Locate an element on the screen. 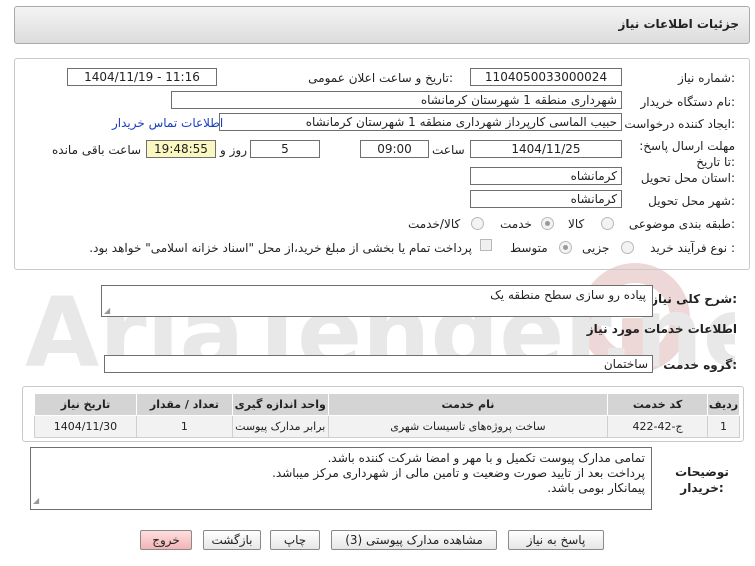  days-label: روز و is located at coordinates (233, 150).